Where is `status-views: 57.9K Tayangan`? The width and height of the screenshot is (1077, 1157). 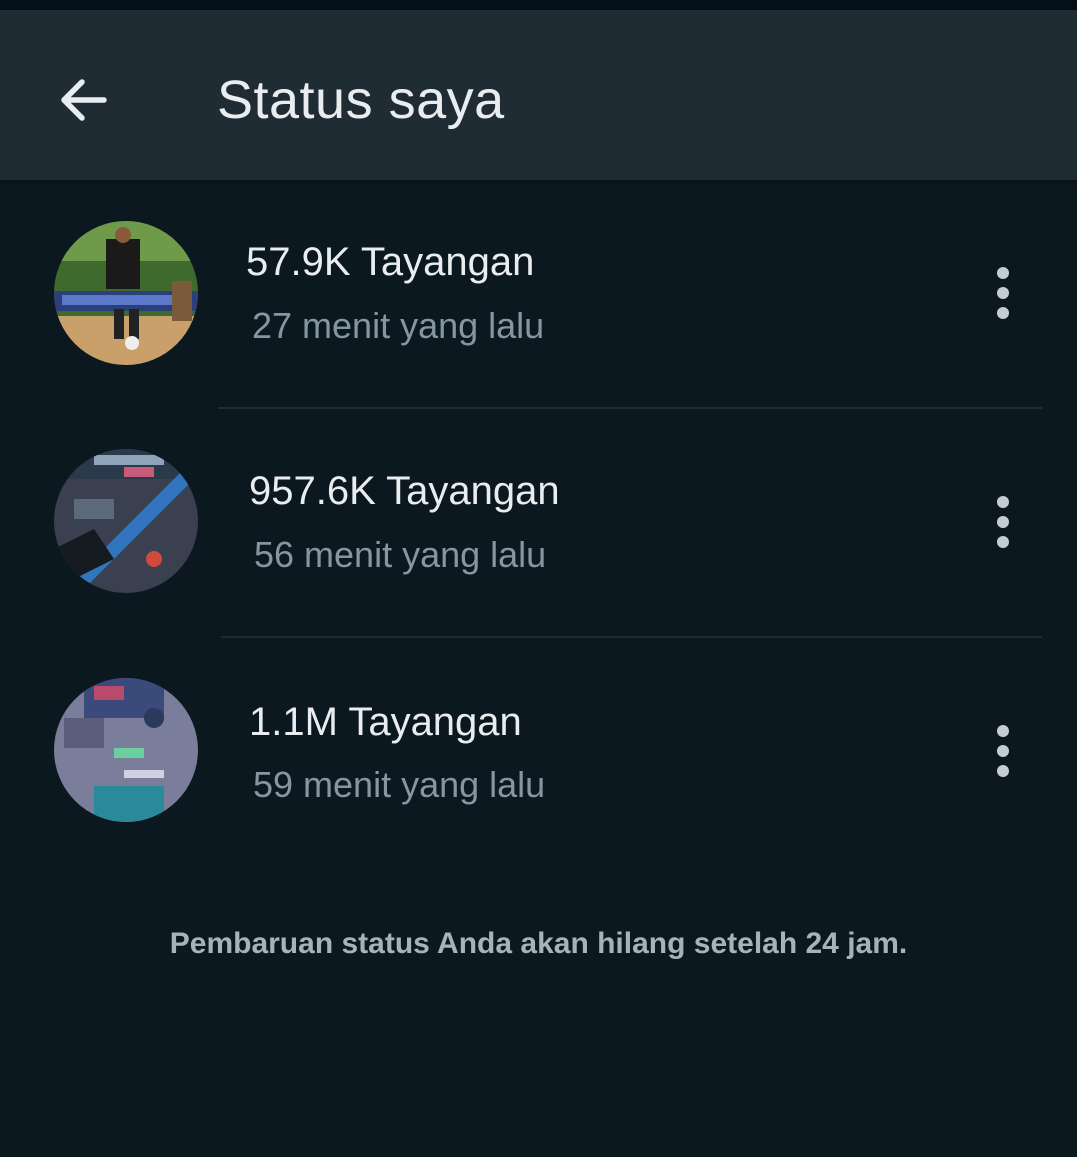 status-views: 57.9K Tayangan is located at coordinates (390, 262).